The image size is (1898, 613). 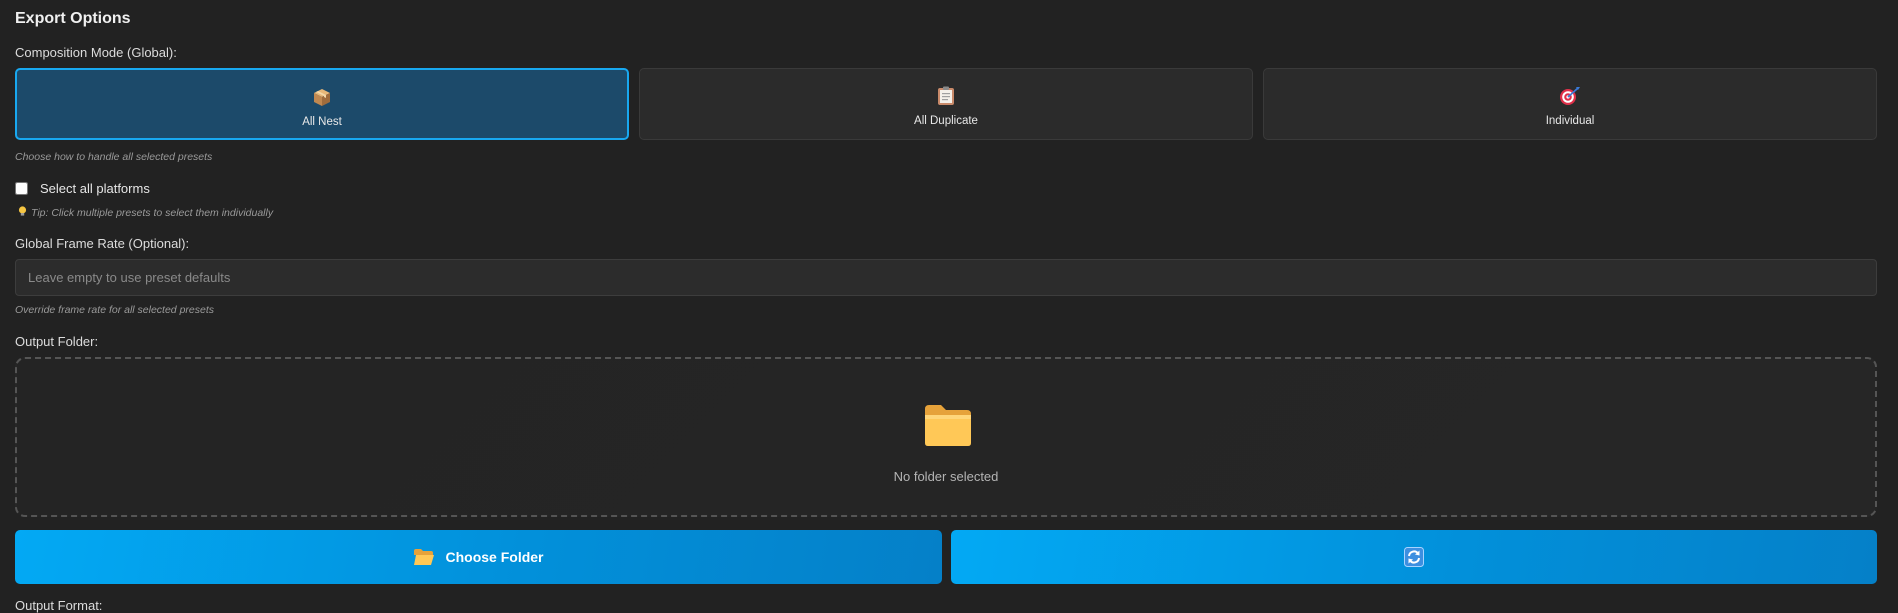 What do you see at coordinates (946, 476) in the screenshot?
I see `no-folder-text: No folder selected` at bounding box center [946, 476].